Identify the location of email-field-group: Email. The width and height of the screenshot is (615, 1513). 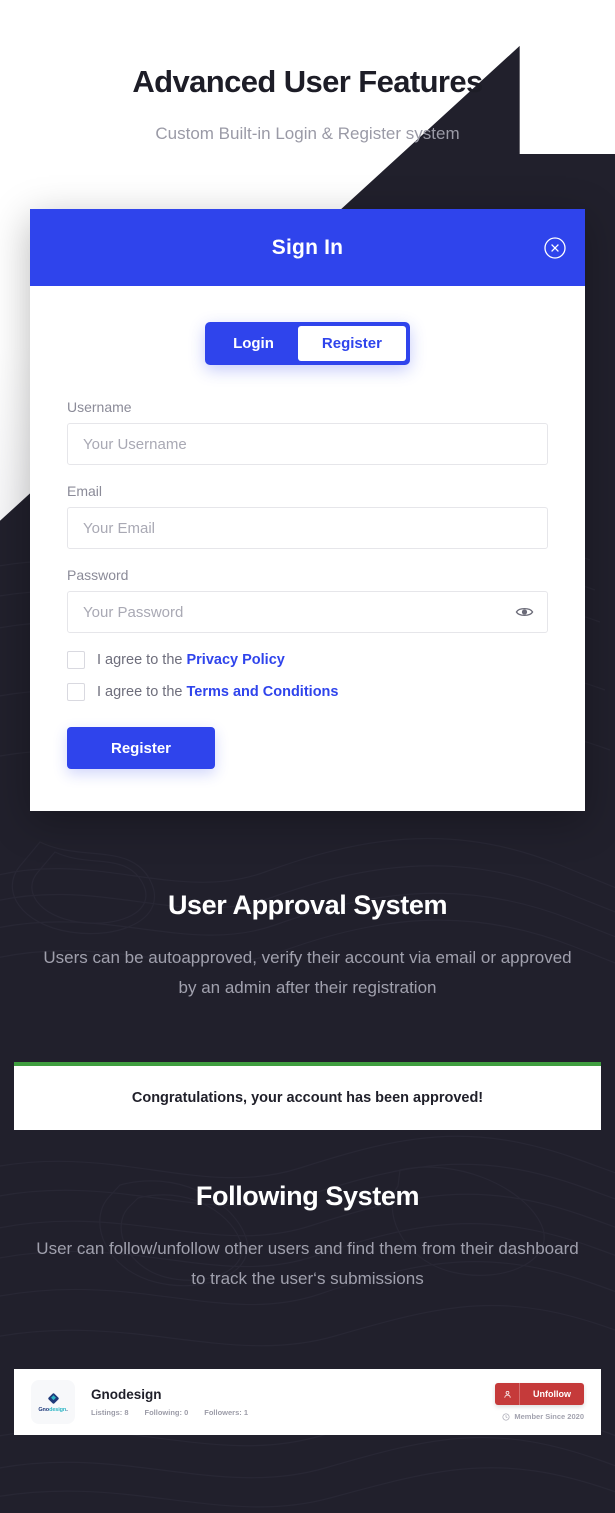
(307, 516).